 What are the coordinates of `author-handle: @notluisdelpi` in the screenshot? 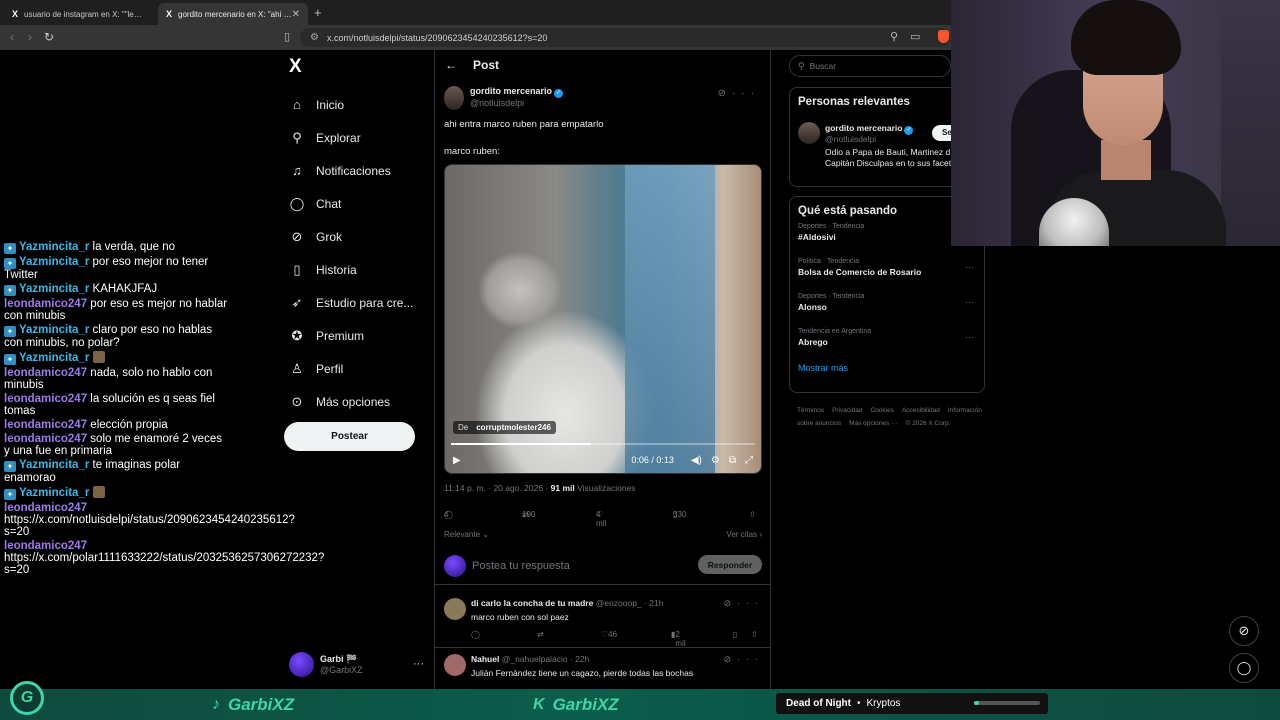 It's located at (516, 103).